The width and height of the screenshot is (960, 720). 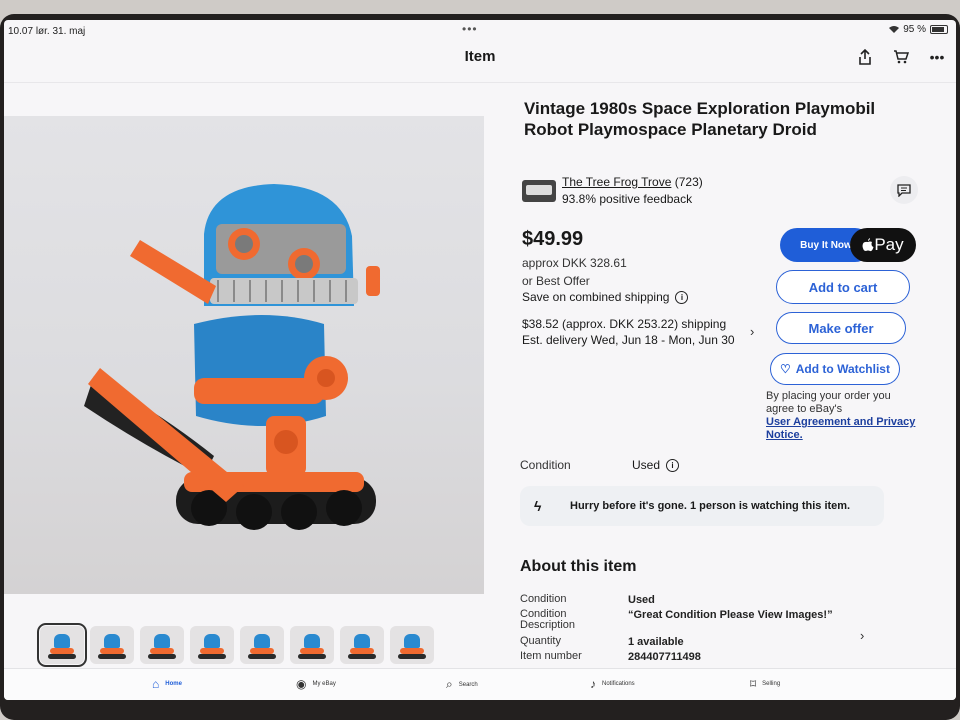 What do you see at coordinates (156, 684) in the screenshot?
I see `home-icon: ⌂` at bounding box center [156, 684].